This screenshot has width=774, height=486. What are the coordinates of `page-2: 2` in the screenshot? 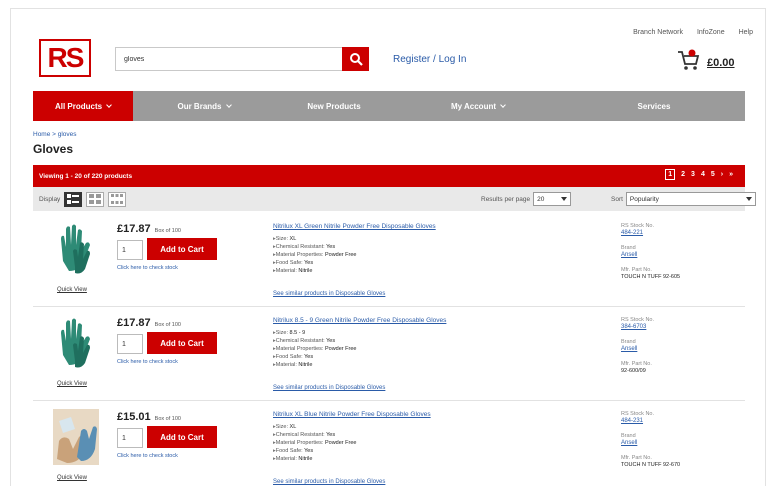 It's located at (683, 174).